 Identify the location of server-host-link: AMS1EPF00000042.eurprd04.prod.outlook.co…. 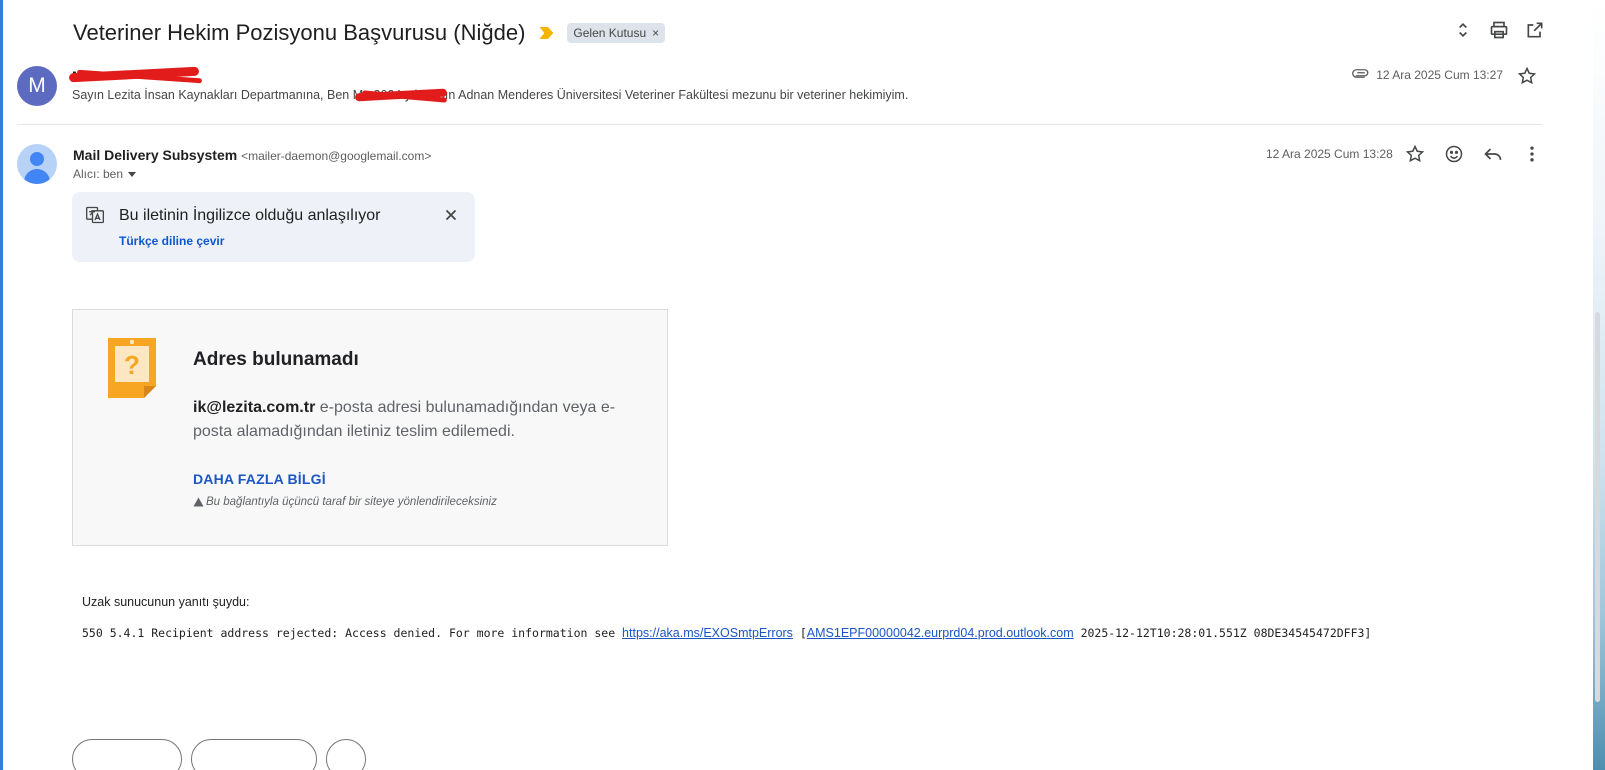
(940, 633).